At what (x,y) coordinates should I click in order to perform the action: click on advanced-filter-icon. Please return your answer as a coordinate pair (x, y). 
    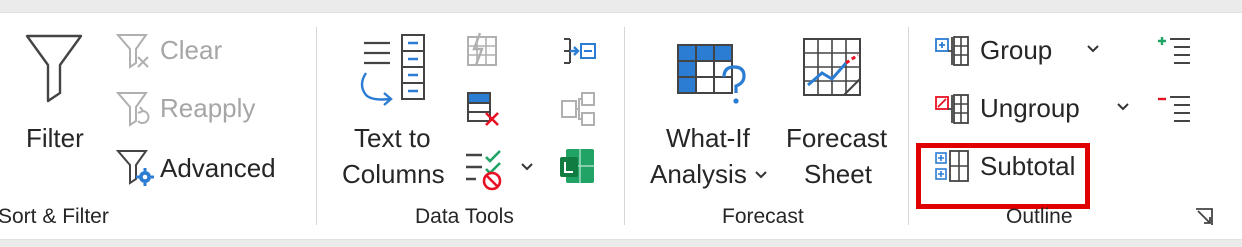
    Looking at the image, I should click on (135, 168).